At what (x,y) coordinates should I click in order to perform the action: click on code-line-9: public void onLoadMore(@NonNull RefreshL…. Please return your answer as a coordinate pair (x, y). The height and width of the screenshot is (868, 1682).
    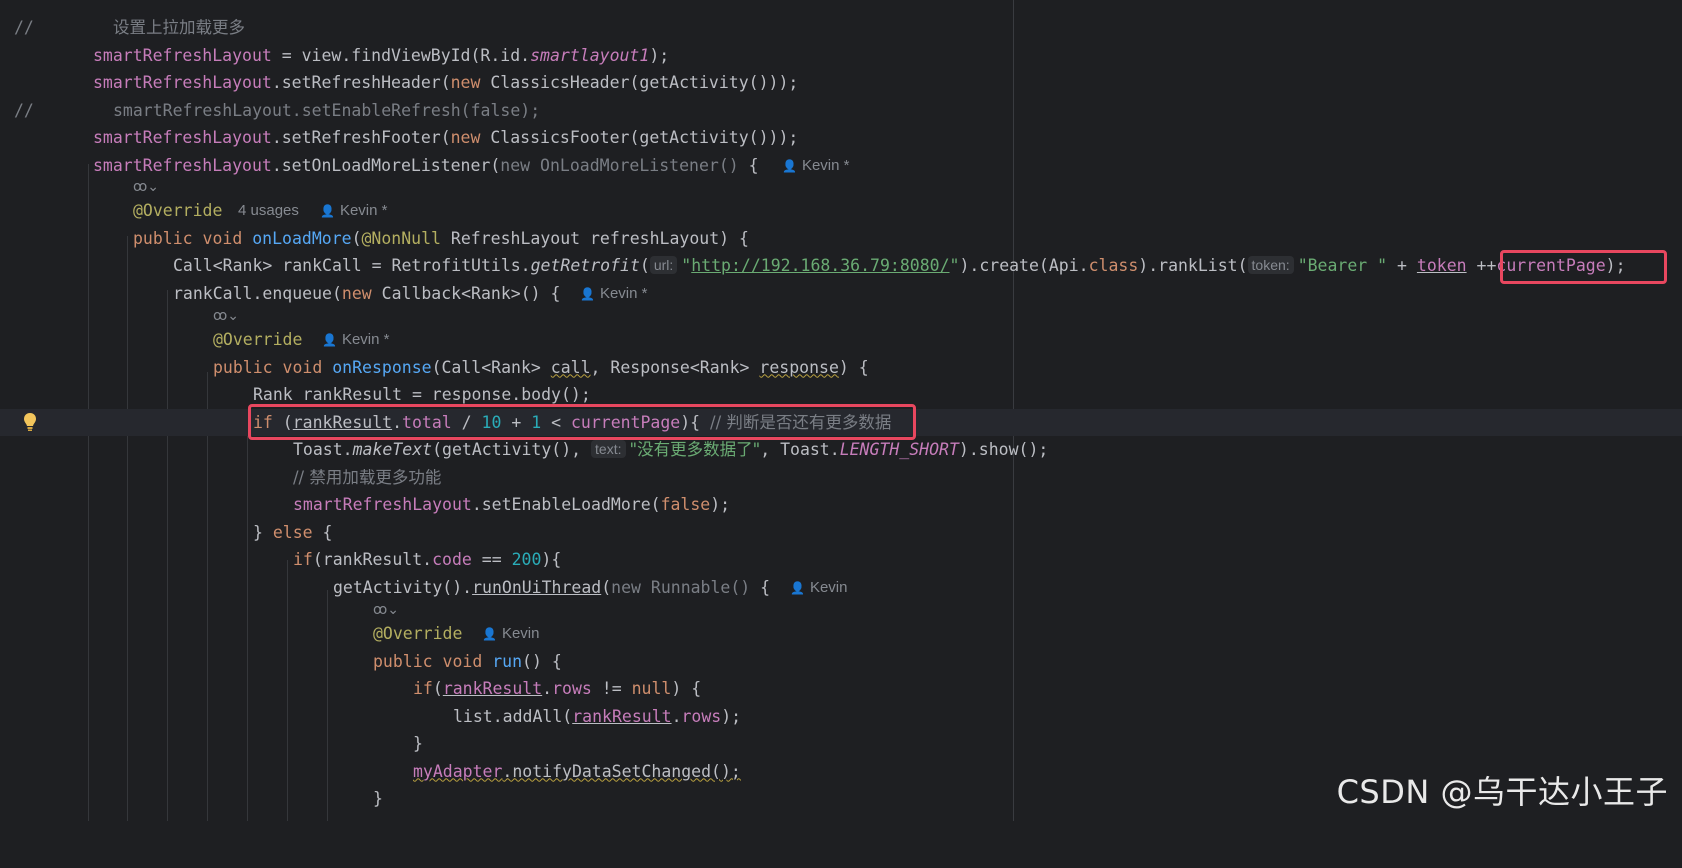
    Looking at the image, I should click on (841, 239).